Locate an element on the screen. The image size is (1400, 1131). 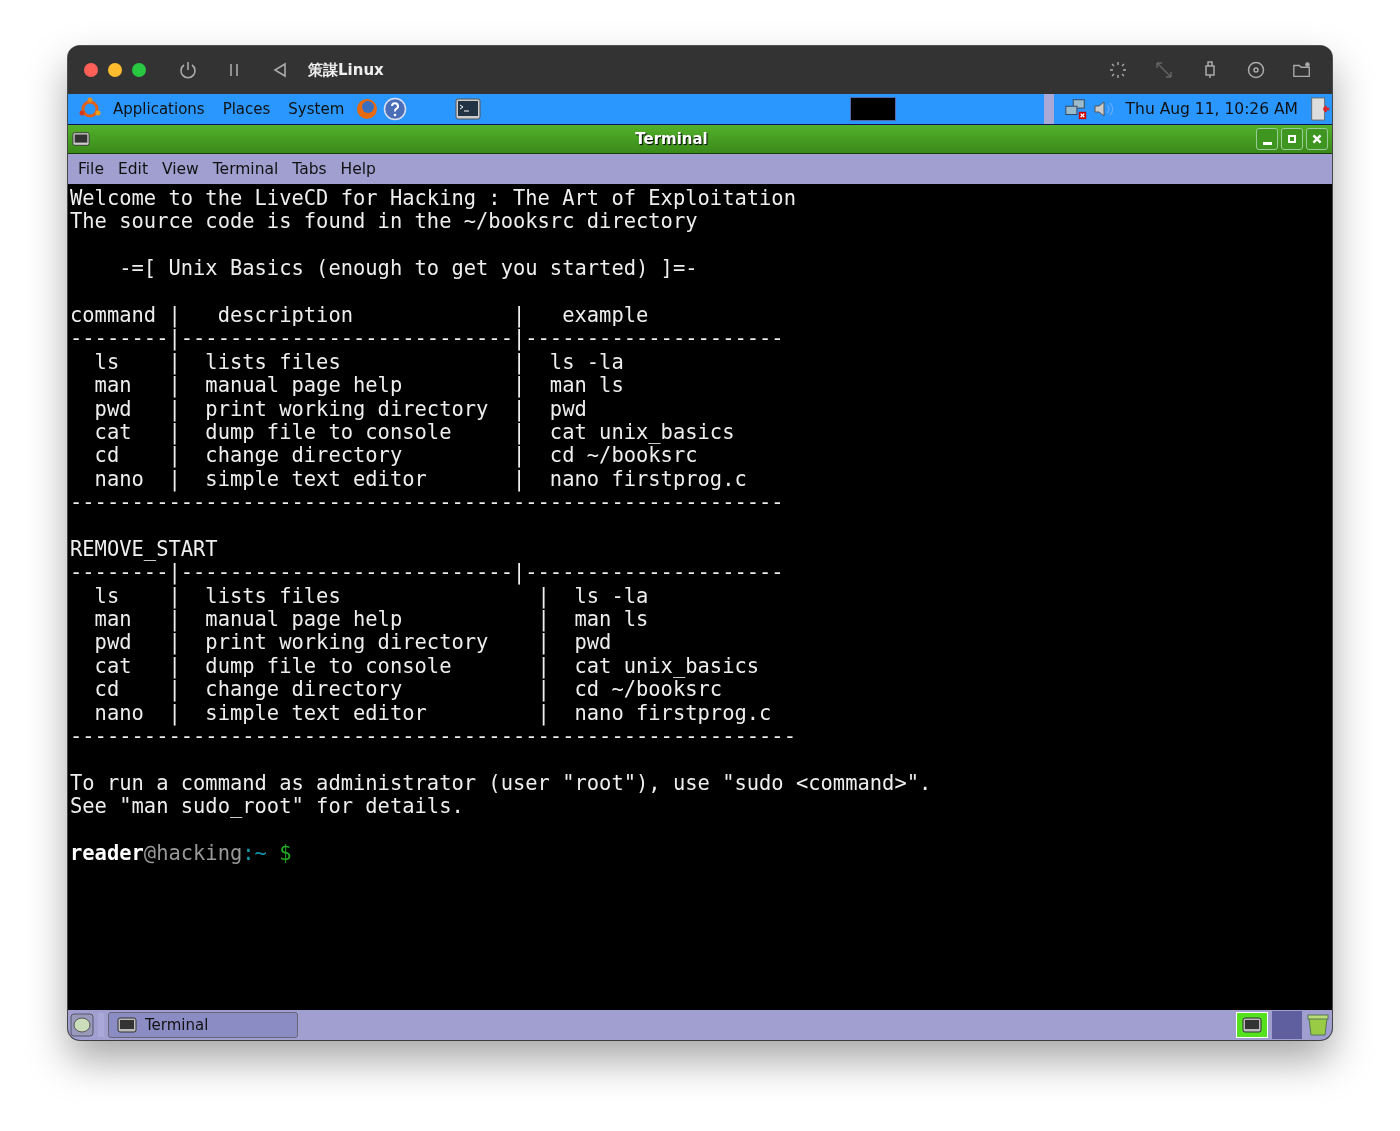
prompt-path: :~ is located at coordinates (254, 852).